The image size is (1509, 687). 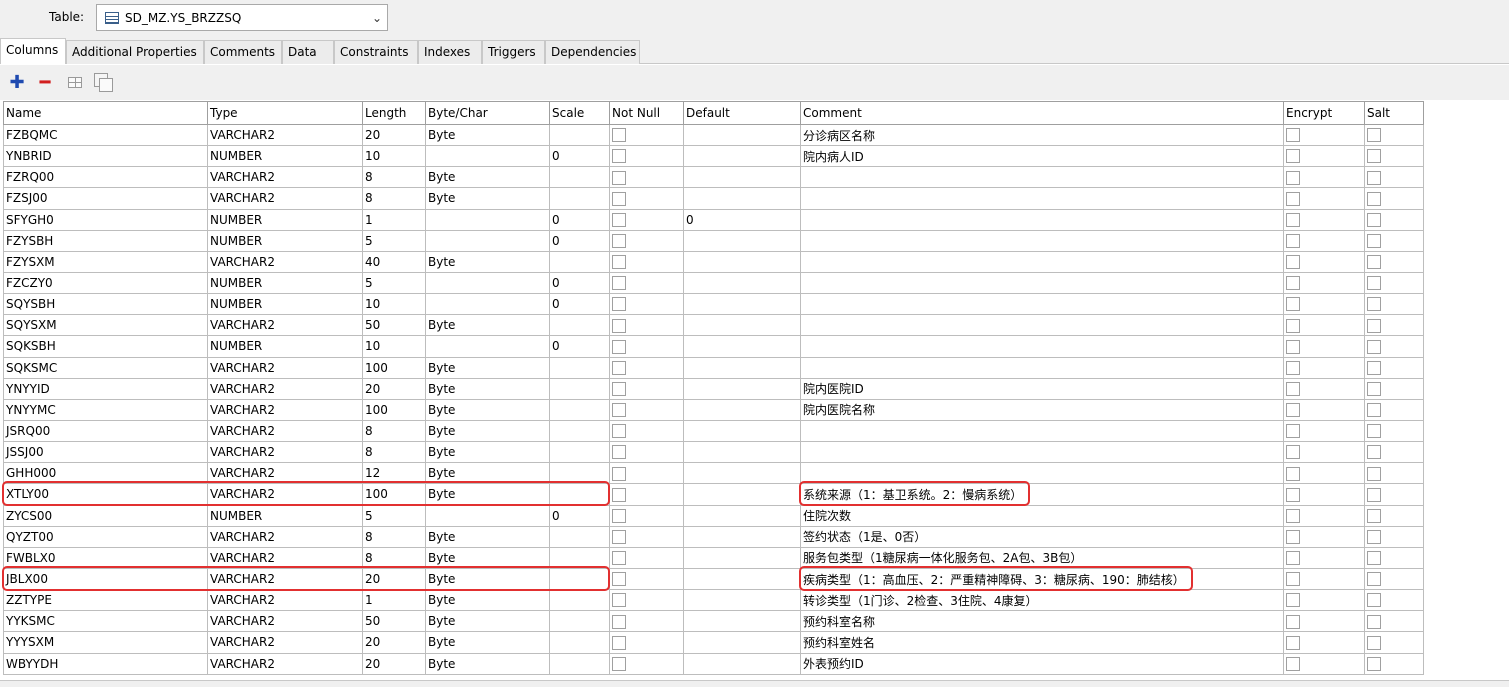 I want to click on cell-name: SQYSBH, so click(x=105, y=304).